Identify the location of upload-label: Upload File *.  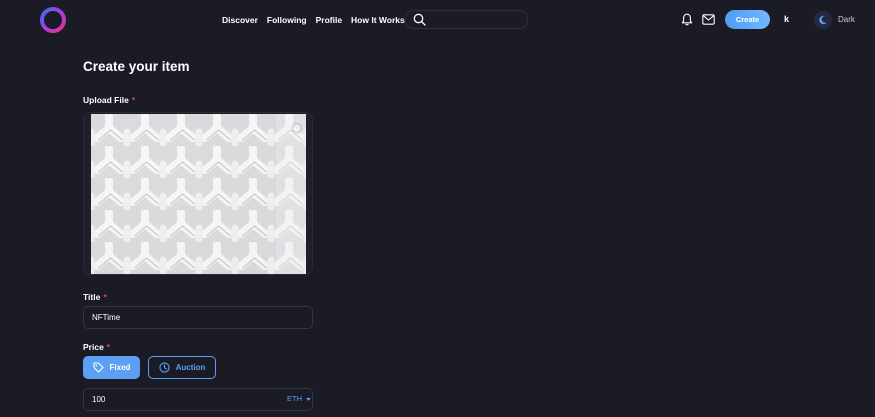
(109, 100).